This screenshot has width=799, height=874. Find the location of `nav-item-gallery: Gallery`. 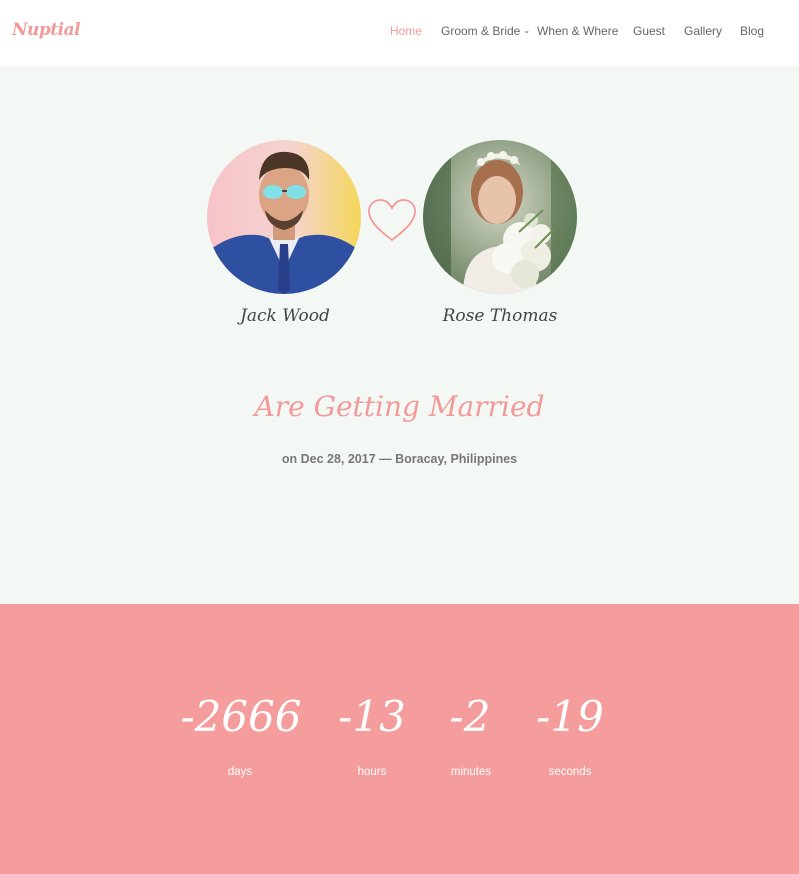

nav-item-gallery: Gallery is located at coordinates (703, 31).